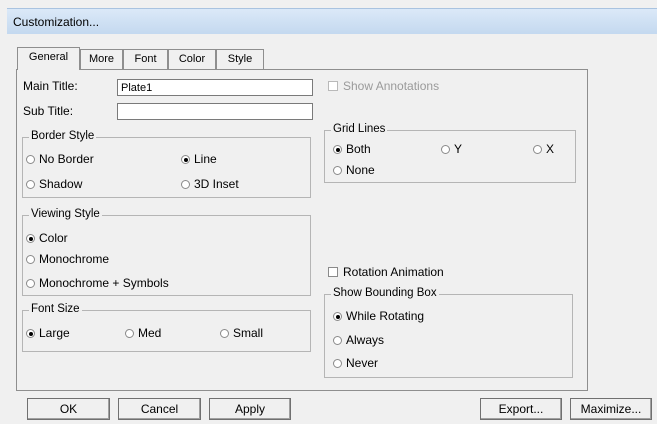 The width and height of the screenshot is (657, 424). I want to click on radio-label: No Border, so click(66, 159).